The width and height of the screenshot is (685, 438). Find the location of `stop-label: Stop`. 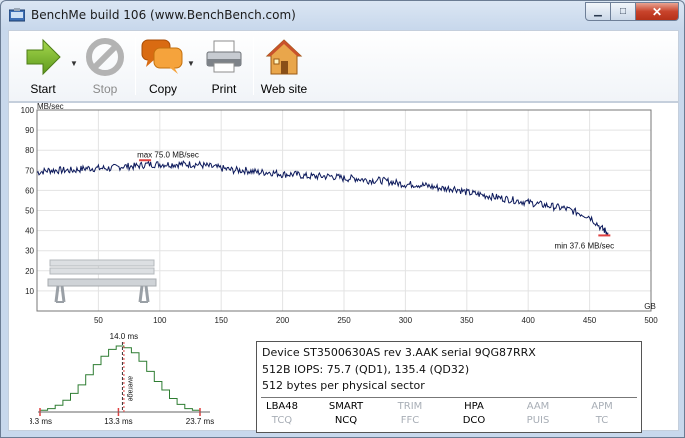

stop-label: Stop is located at coordinates (105, 89).